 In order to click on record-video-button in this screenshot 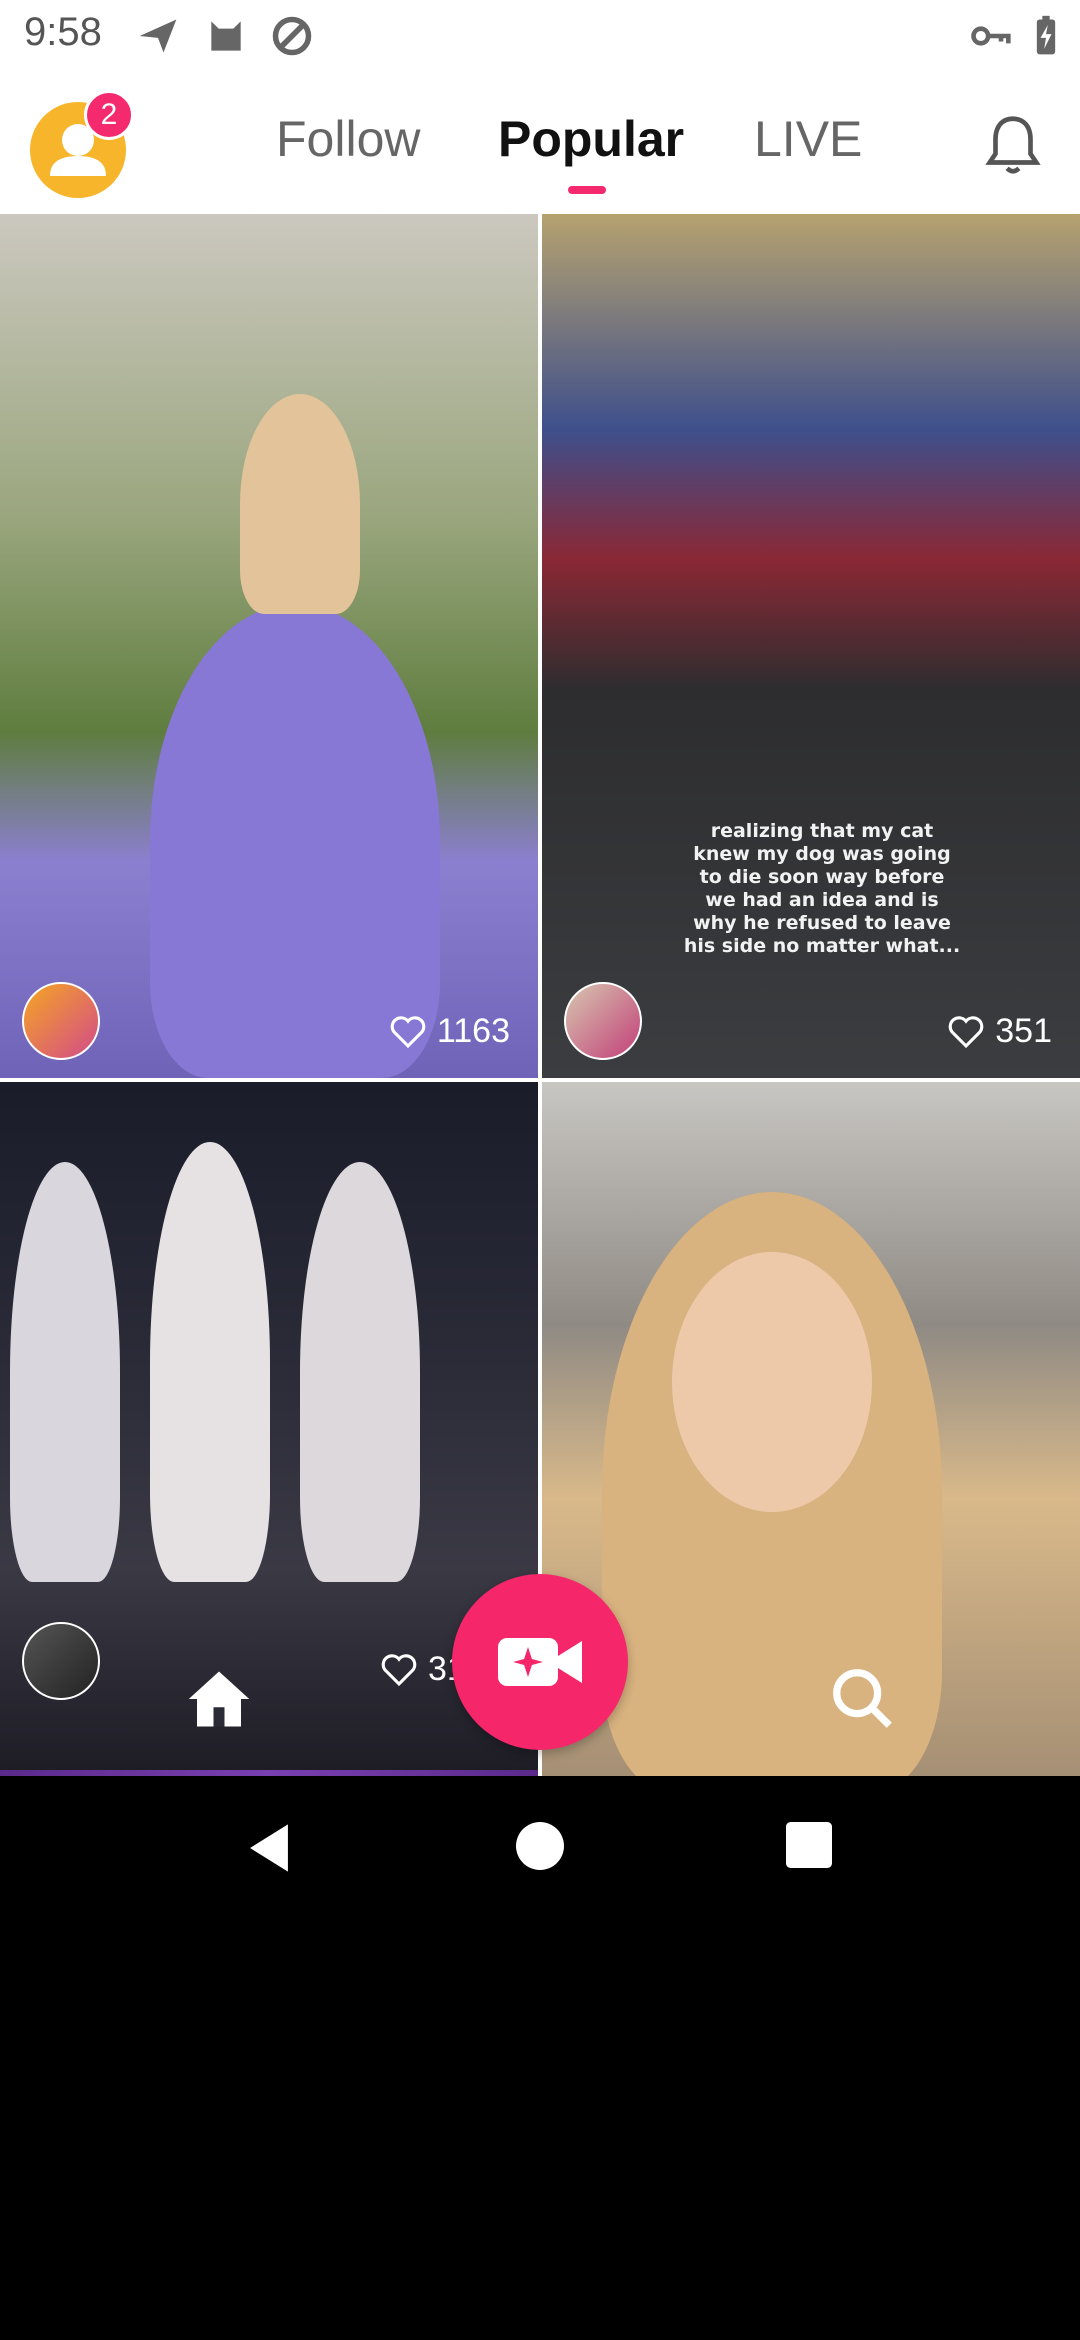, I will do `click(540, 1662)`.